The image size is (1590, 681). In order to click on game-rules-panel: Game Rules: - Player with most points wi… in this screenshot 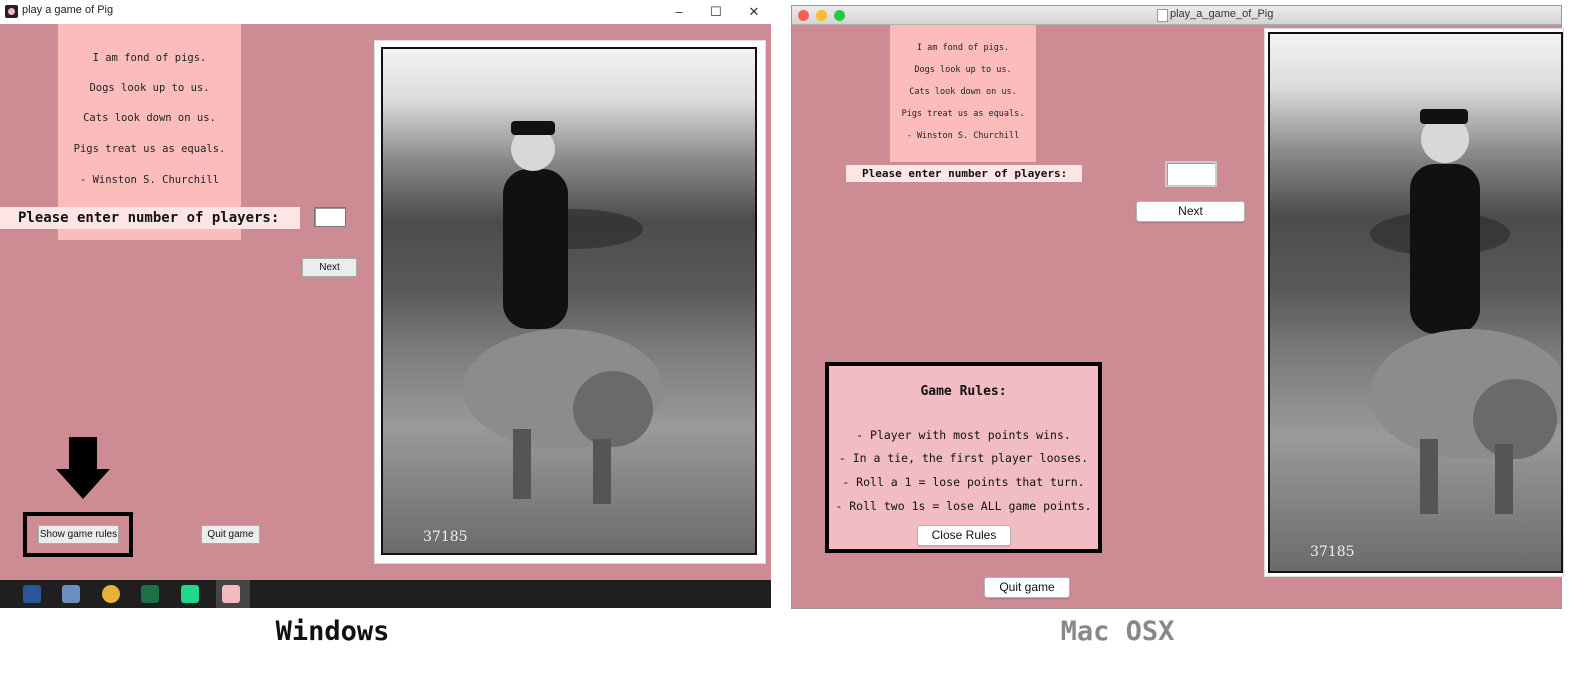, I will do `click(963, 457)`.